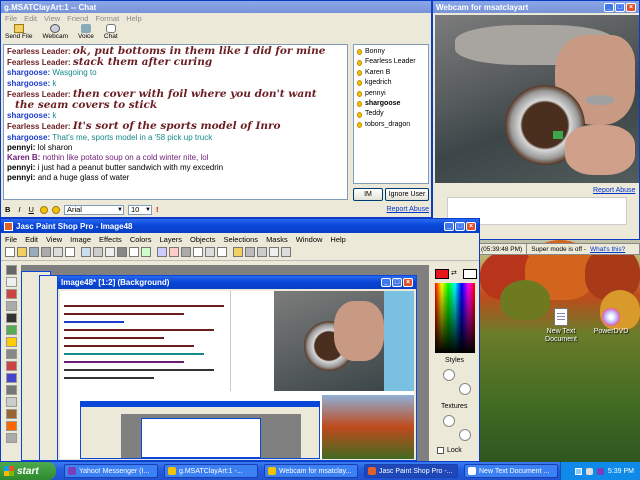  I want to click on size-select: 10 ▼, so click(139, 209).